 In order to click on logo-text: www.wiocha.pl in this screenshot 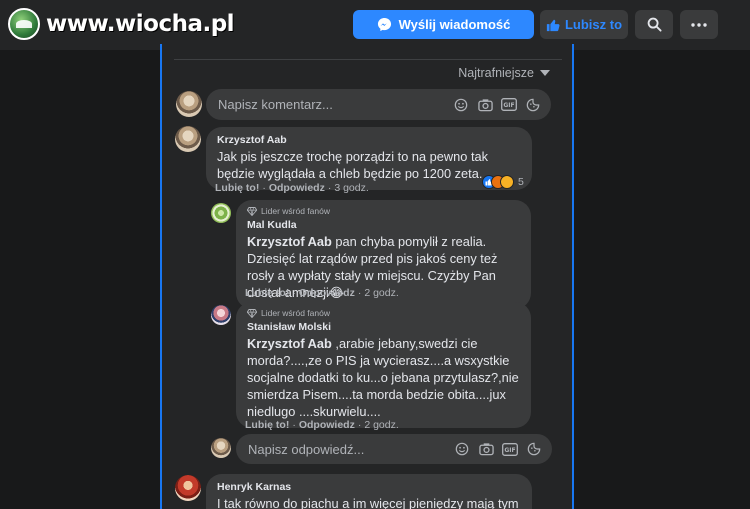, I will do `click(140, 24)`.